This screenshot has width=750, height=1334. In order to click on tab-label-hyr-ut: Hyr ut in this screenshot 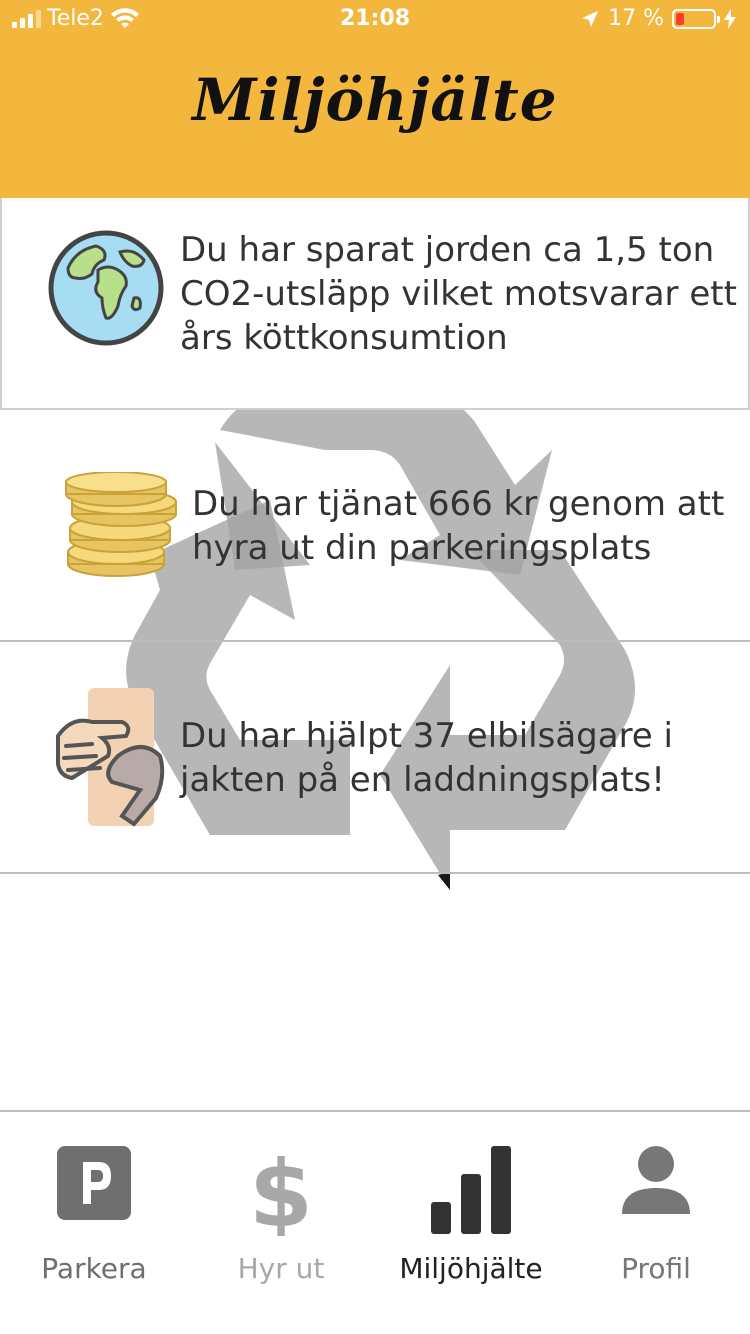, I will do `click(281, 1268)`.